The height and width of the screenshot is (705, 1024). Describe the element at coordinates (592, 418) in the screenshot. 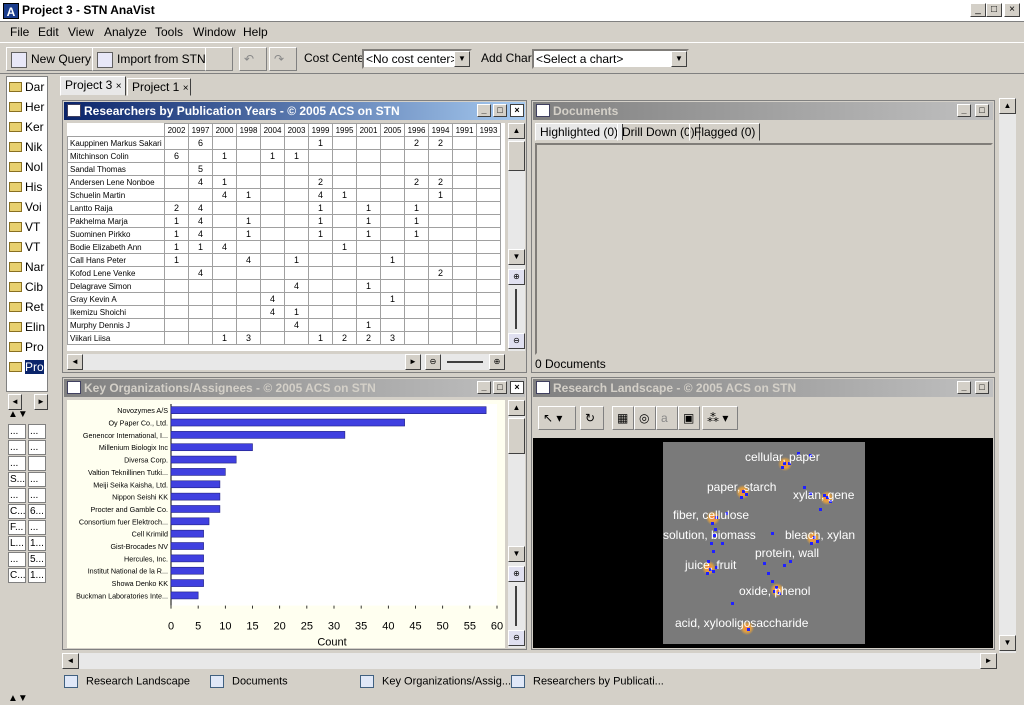

I see `refresh-icon: ↻` at that location.